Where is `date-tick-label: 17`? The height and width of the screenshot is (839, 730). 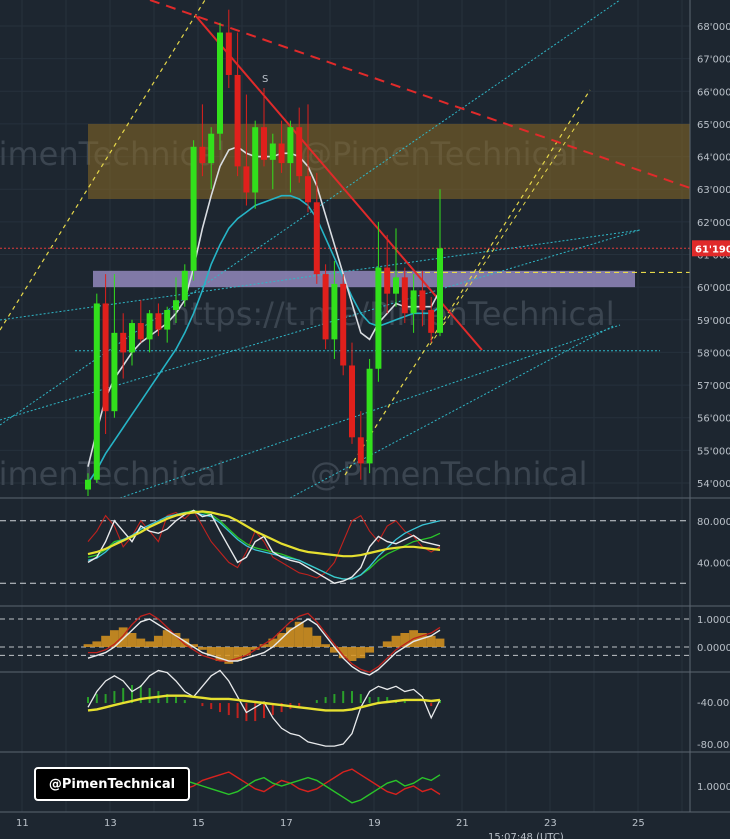 date-tick-label: 17 is located at coordinates (286, 823).